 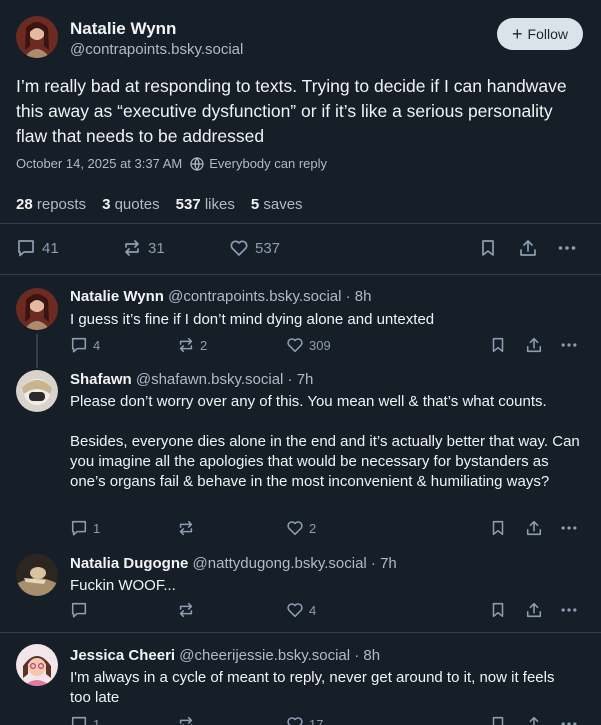 I want to click on repost-button: 31, so click(x=143, y=248).